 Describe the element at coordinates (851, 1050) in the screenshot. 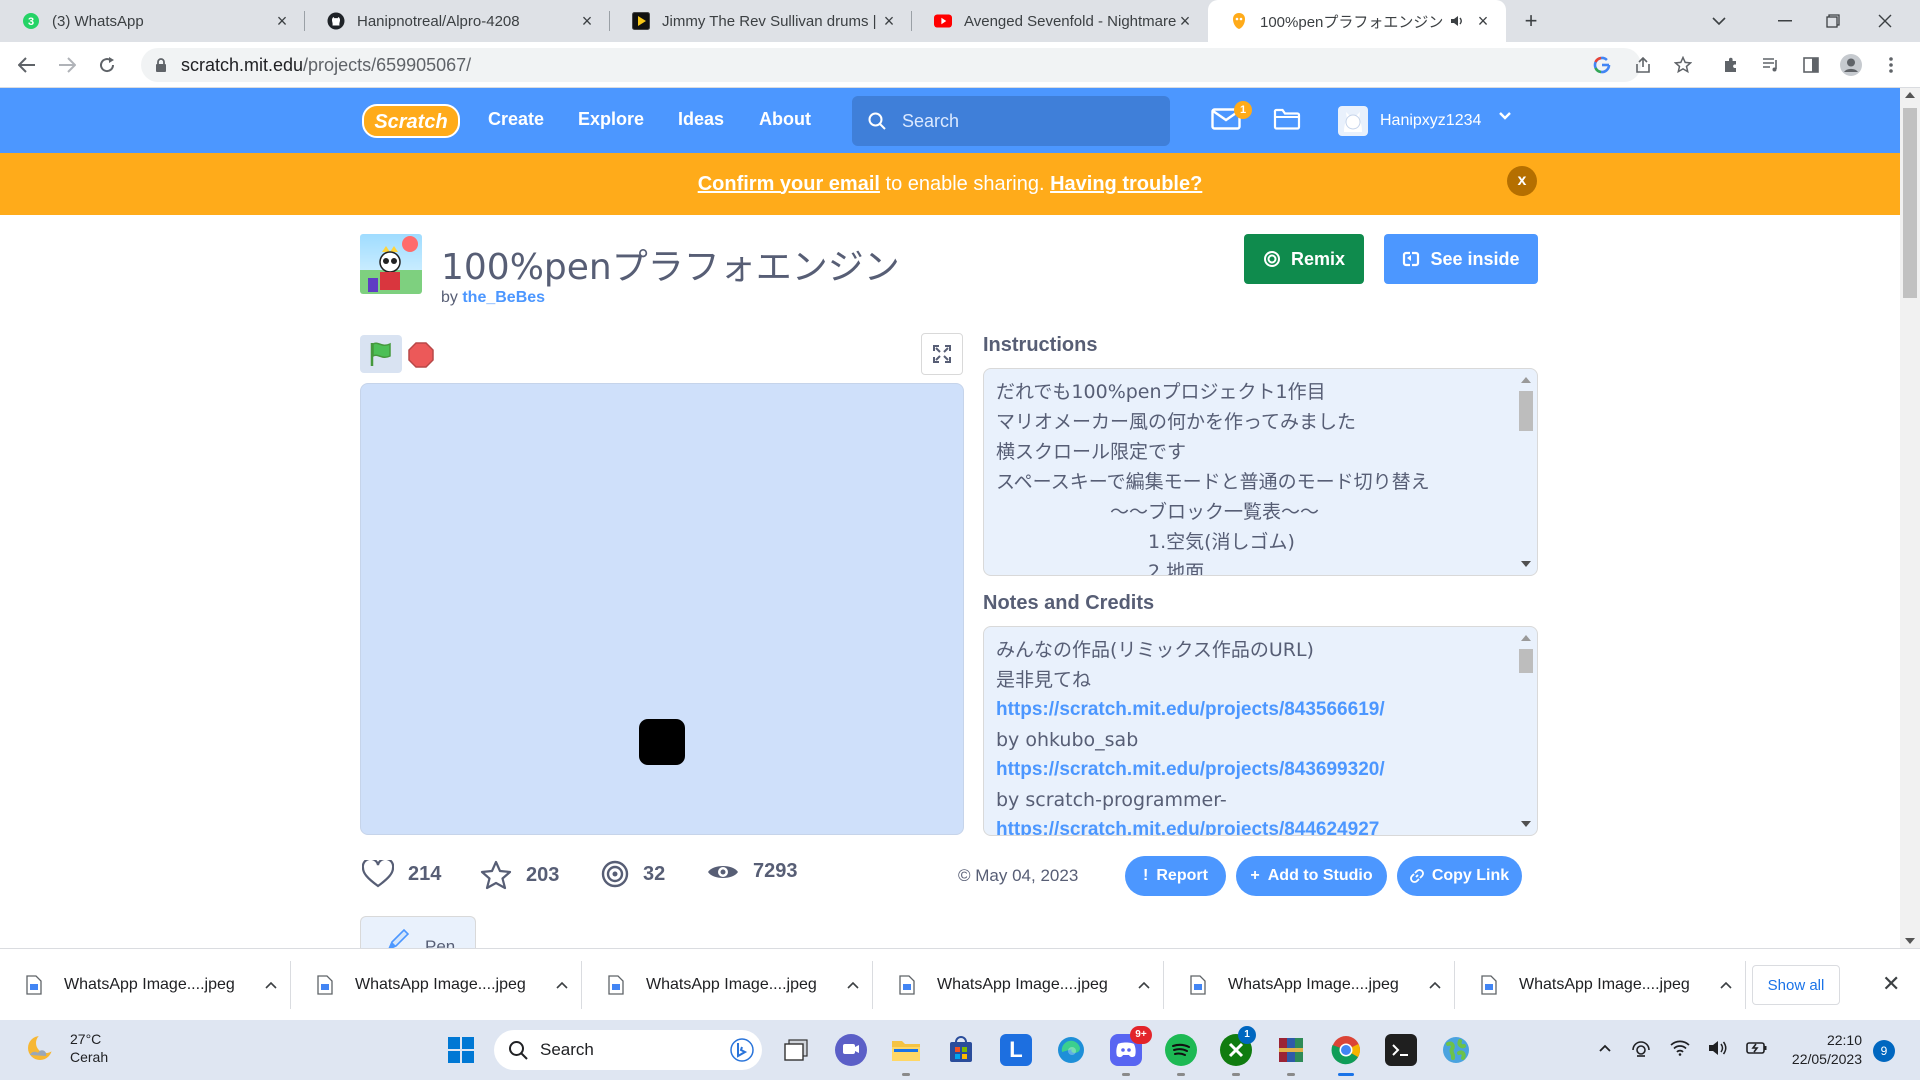

I see `teams-chat-icon` at that location.